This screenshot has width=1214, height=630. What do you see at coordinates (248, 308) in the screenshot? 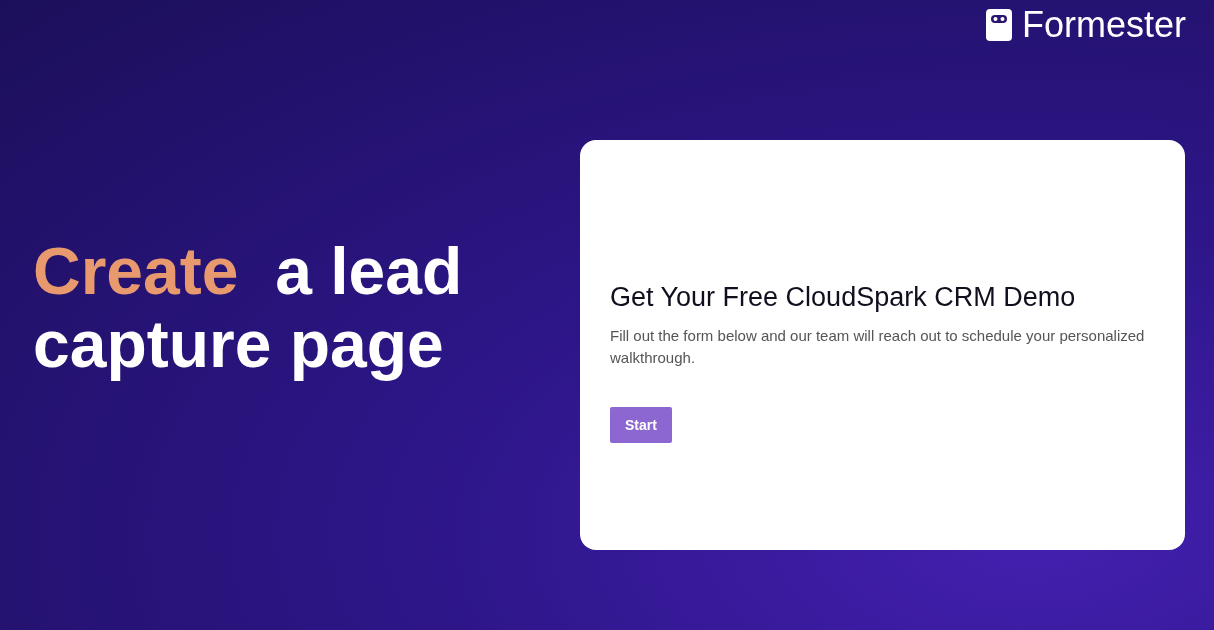
I see `headline: Create a lead capture page` at bounding box center [248, 308].